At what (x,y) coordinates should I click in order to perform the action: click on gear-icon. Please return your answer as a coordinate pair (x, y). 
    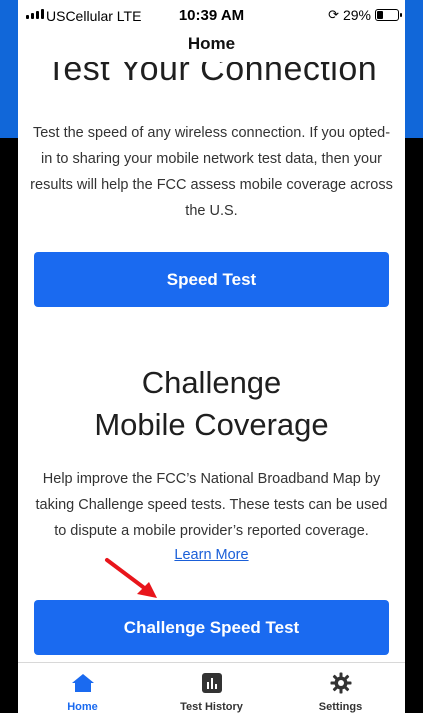
    Looking at the image, I should click on (340, 683).